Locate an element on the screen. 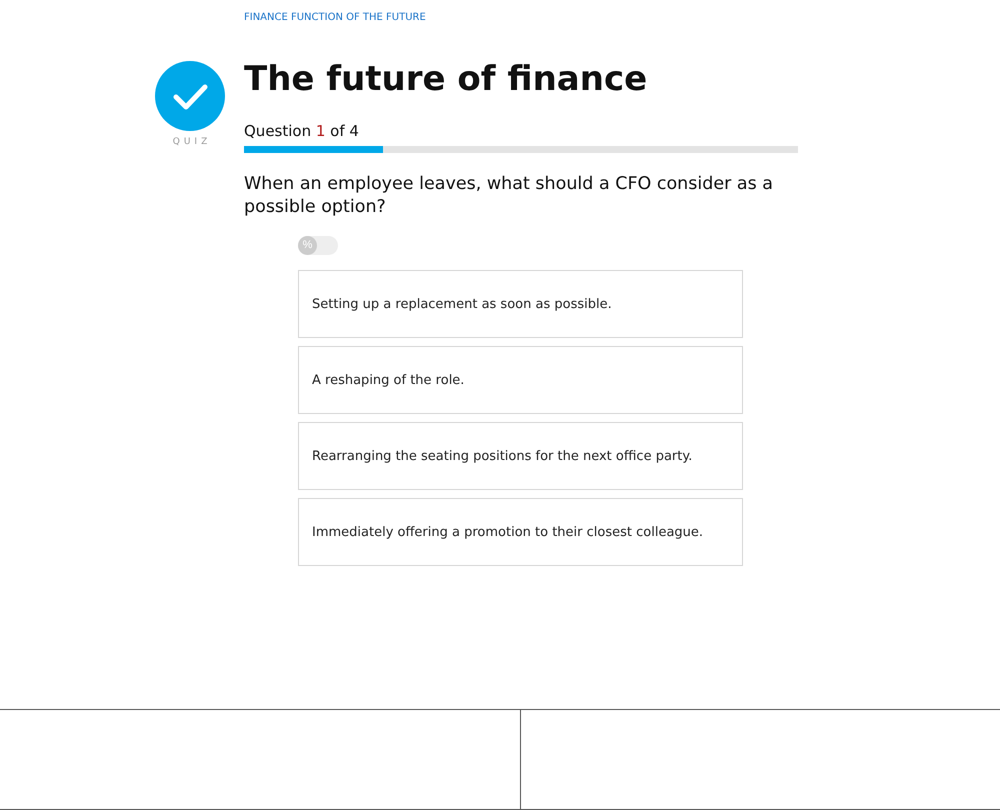 The image size is (1000, 810). checkmark-badge-icon is located at coordinates (190, 96).